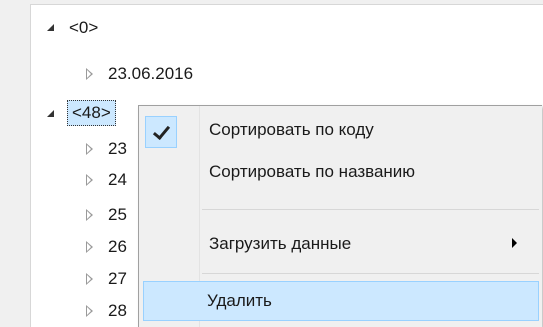 This screenshot has width=543, height=327. What do you see at coordinates (280, 243) in the screenshot?
I see `menu-item-label: Загрузить данные` at bounding box center [280, 243].